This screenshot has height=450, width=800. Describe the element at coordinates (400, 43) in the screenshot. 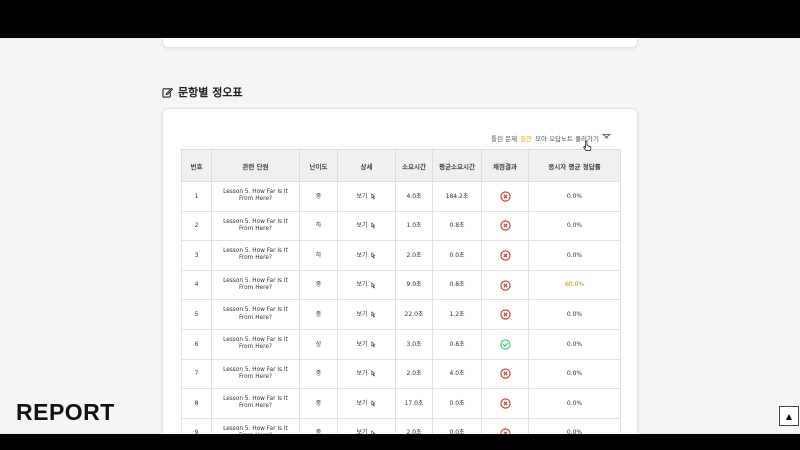

I see `previous-section-card` at that location.